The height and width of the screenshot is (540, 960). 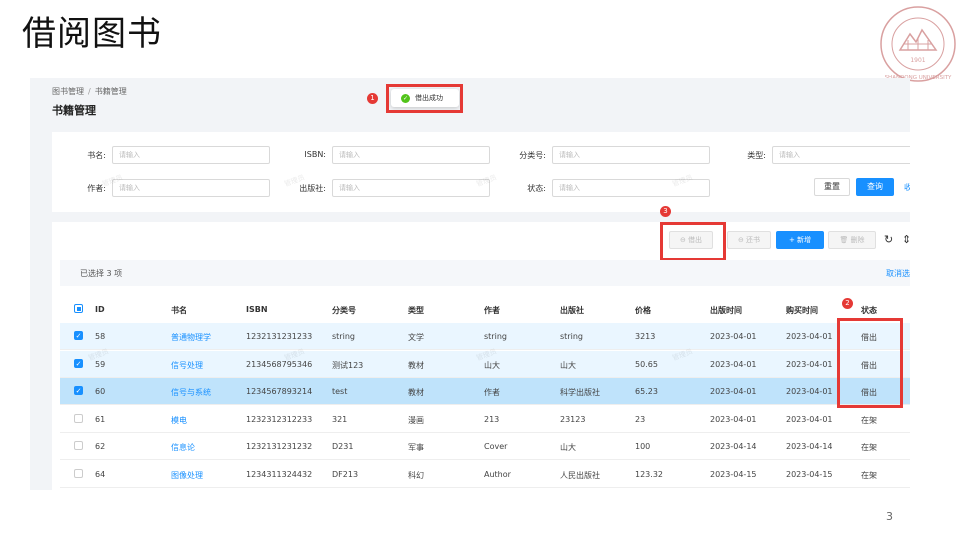 What do you see at coordinates (372, 98) in the screenshot?
I see `annotation-badge-1: 1` at bounding box center [372, 98].